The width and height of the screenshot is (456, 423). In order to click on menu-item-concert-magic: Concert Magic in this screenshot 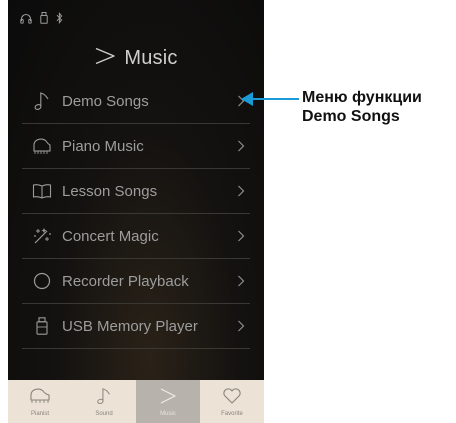, I will do `click(136, 236)`.